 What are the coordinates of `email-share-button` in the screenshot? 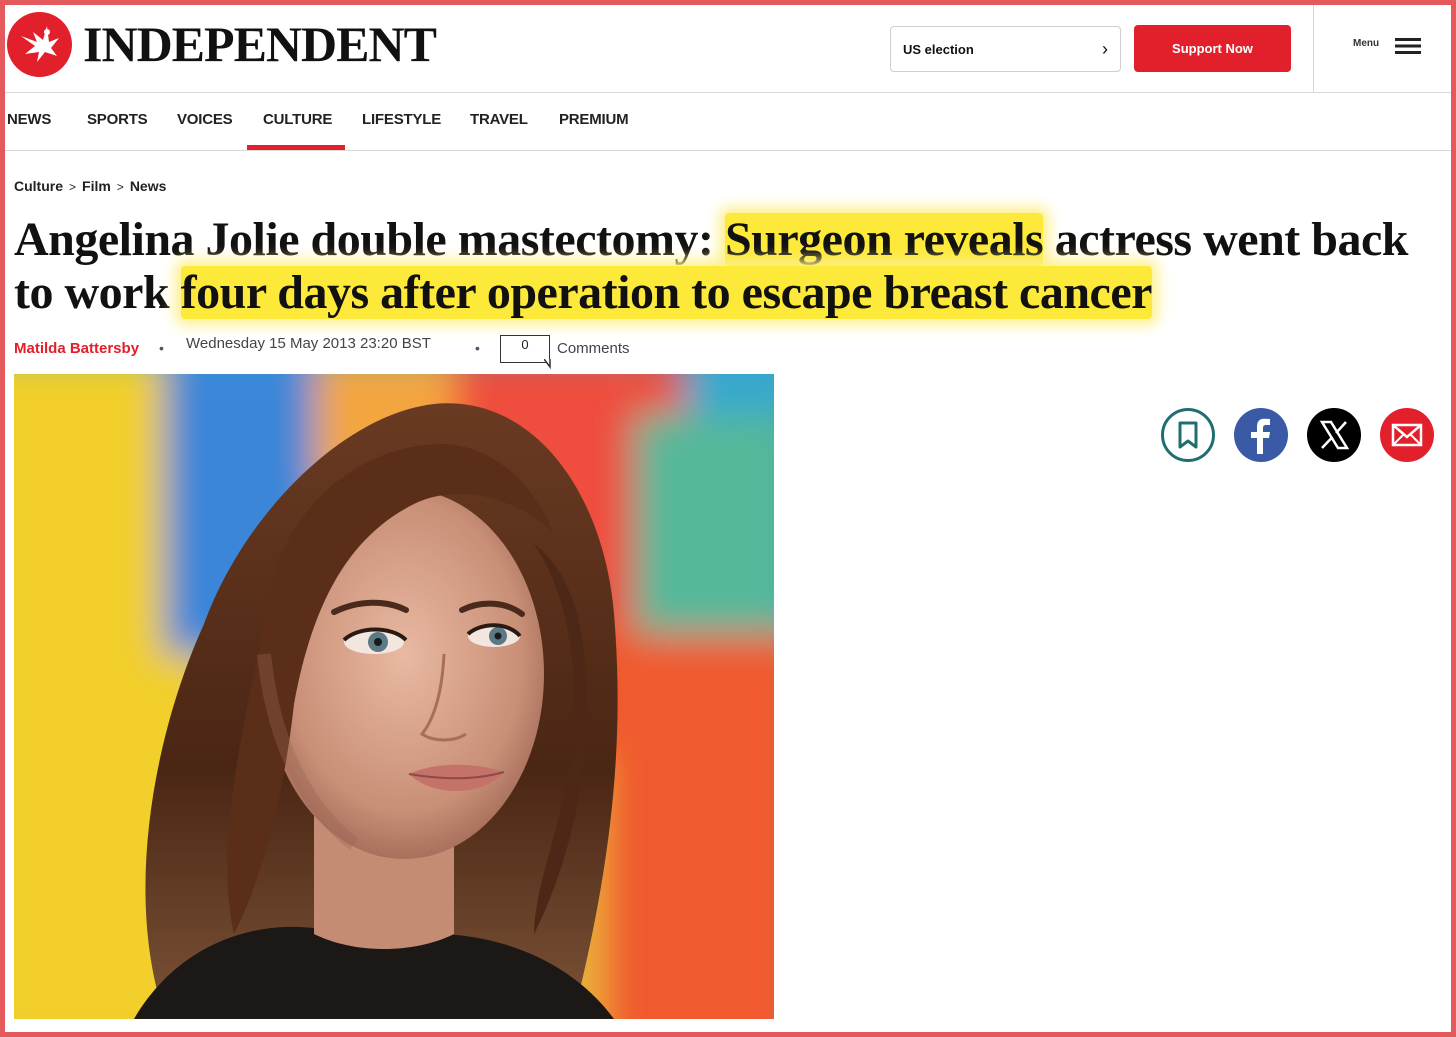 It's located at (1407, 435).